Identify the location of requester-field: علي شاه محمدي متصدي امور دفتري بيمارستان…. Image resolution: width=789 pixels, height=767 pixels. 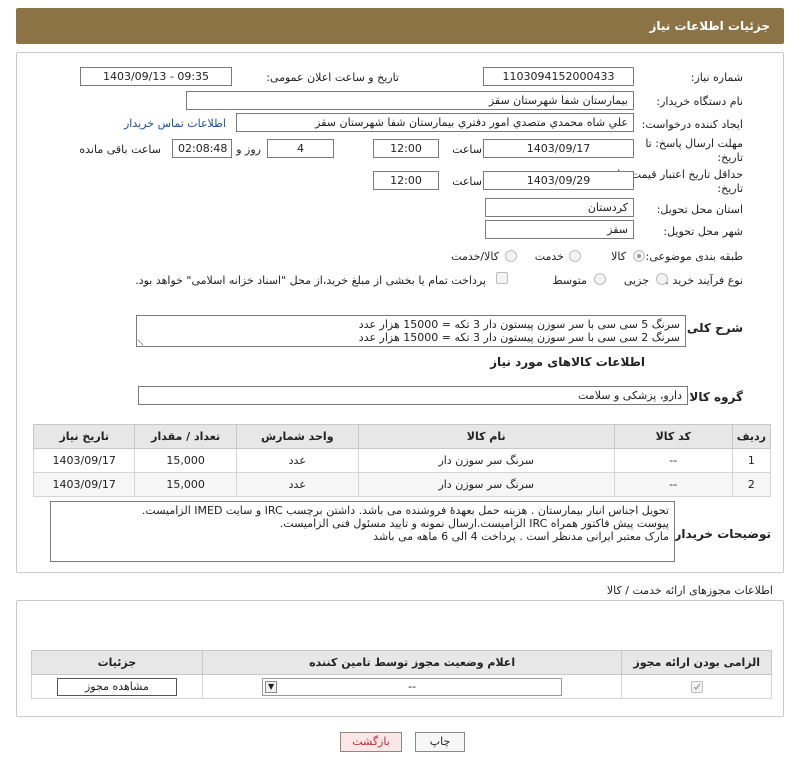
(435, 122).